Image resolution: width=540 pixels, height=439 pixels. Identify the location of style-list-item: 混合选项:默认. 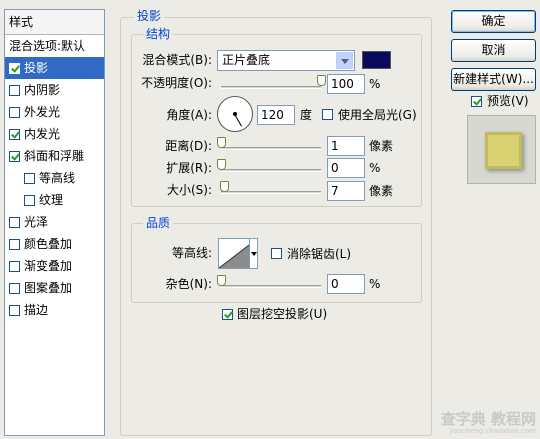
(54, 46).